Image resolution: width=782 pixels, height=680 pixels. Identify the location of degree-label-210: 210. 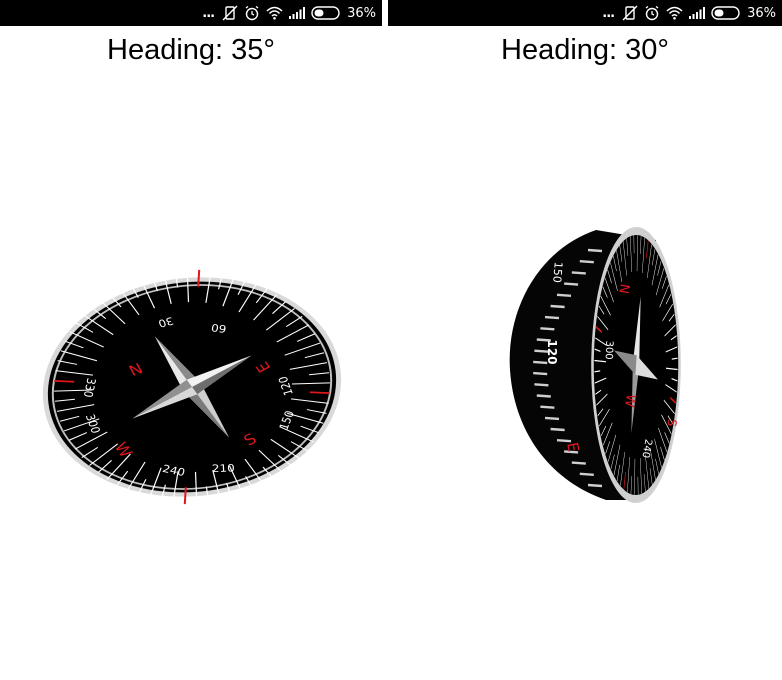
(223, 468).